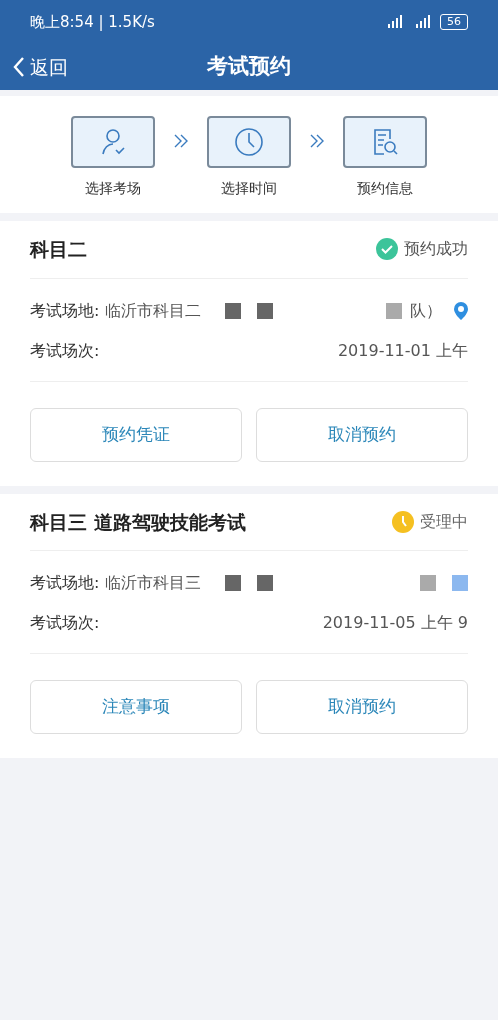  I want to click on venue-value: 队）, so click(426, 310).